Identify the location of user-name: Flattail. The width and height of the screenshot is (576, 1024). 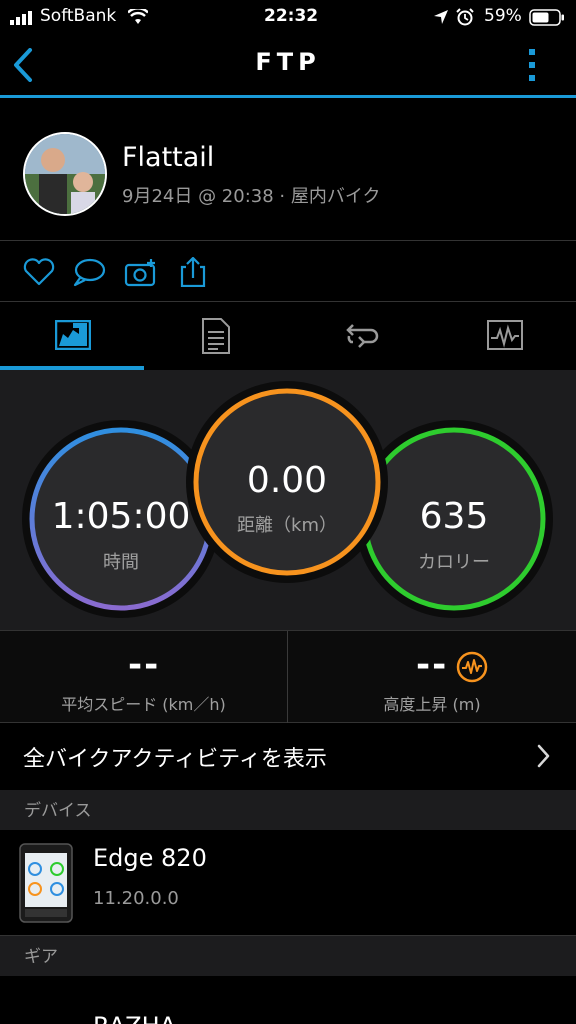
(168, 157).